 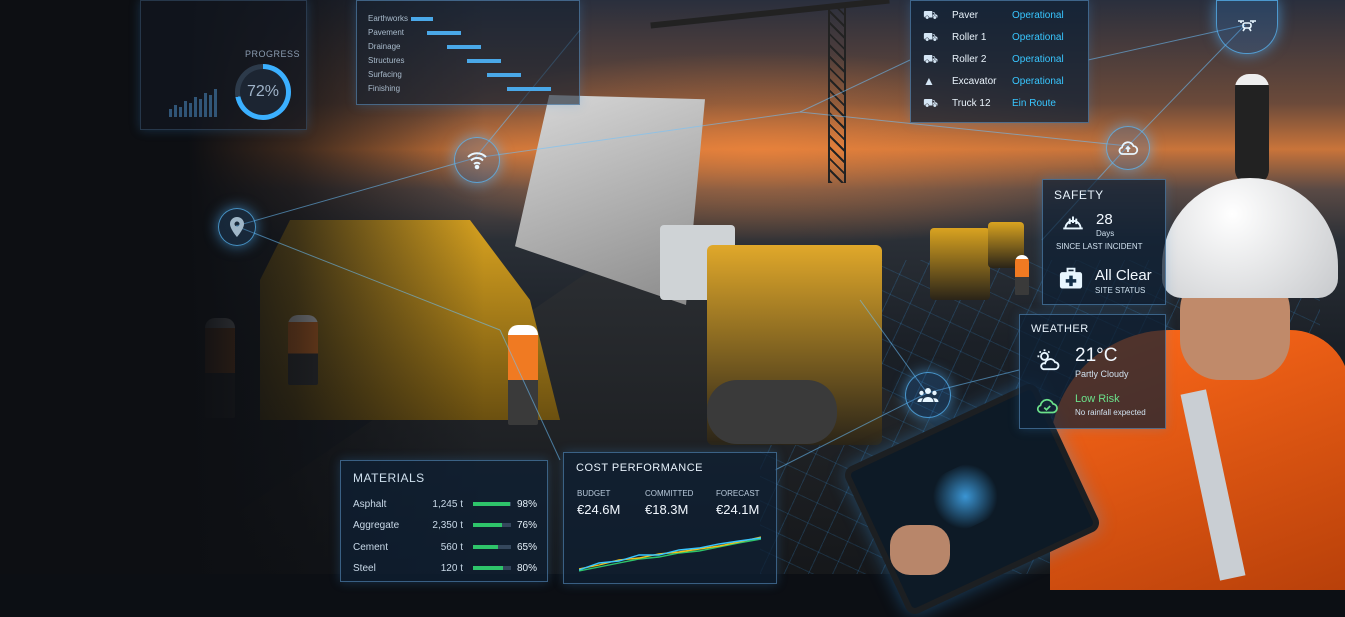 I want to click on material-name: Aggregate, so click(x=376, y=525).